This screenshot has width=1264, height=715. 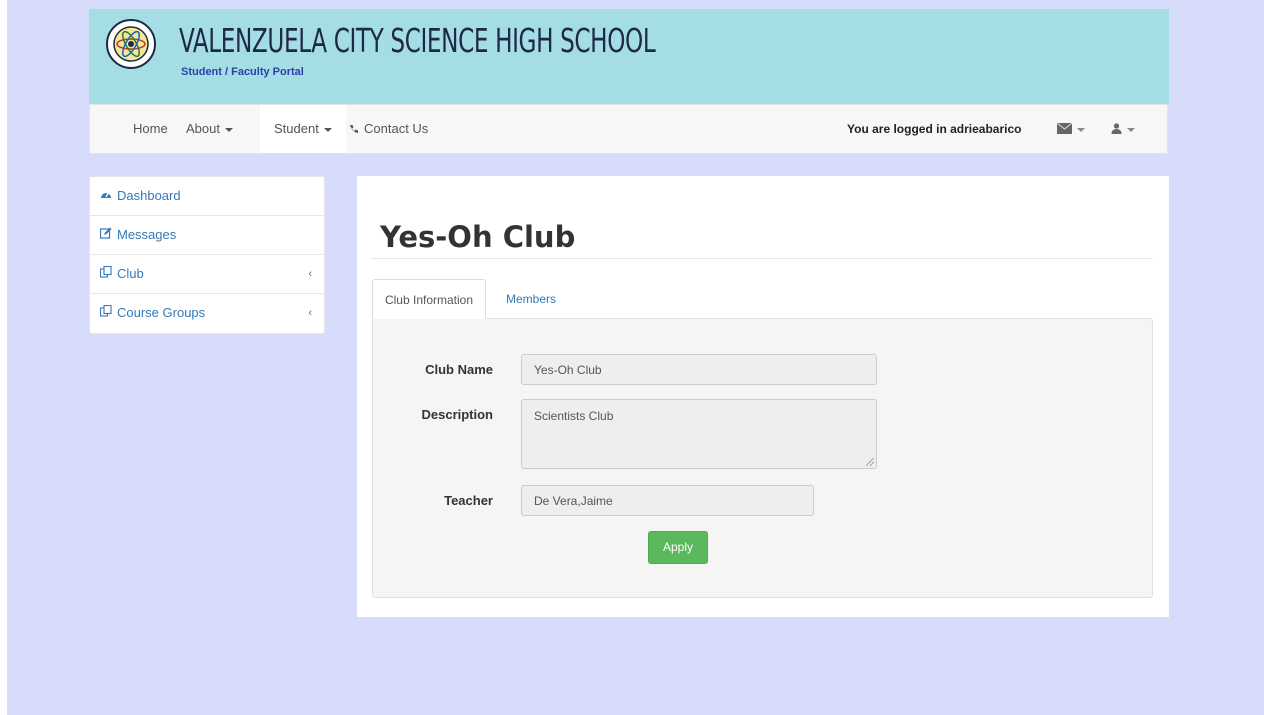 What do you see at coordinates (131, 44) in the screenshot?
I see `school-seal-icon` at bounding box center [131, 44].